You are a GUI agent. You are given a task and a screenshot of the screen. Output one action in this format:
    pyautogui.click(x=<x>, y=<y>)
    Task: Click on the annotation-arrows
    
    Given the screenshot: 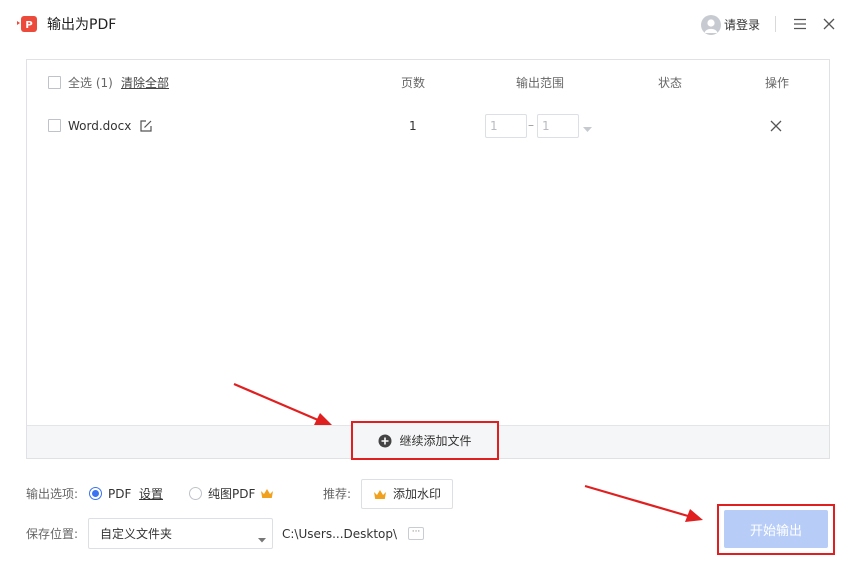 What is the action you would take?
    pyautogui.click(x=468, y=452)
    